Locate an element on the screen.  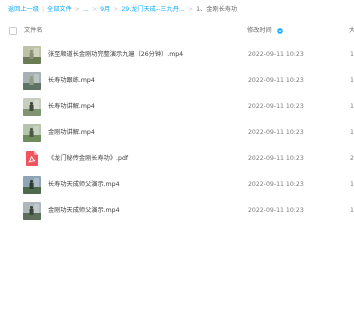
file-list-header: 文件名 修改时间 大 is located at coordinates (177, 31).